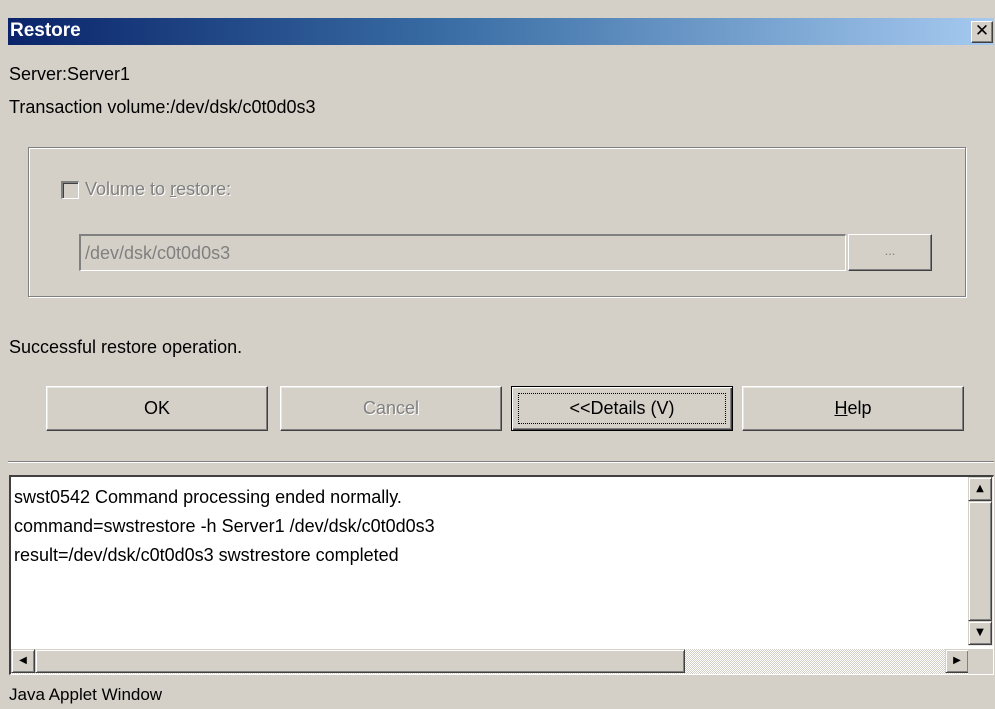  What do you see at coordinates (982, 32) in the screenshot?
I see `close-icon: ✕` at bounding box center [982, 32].